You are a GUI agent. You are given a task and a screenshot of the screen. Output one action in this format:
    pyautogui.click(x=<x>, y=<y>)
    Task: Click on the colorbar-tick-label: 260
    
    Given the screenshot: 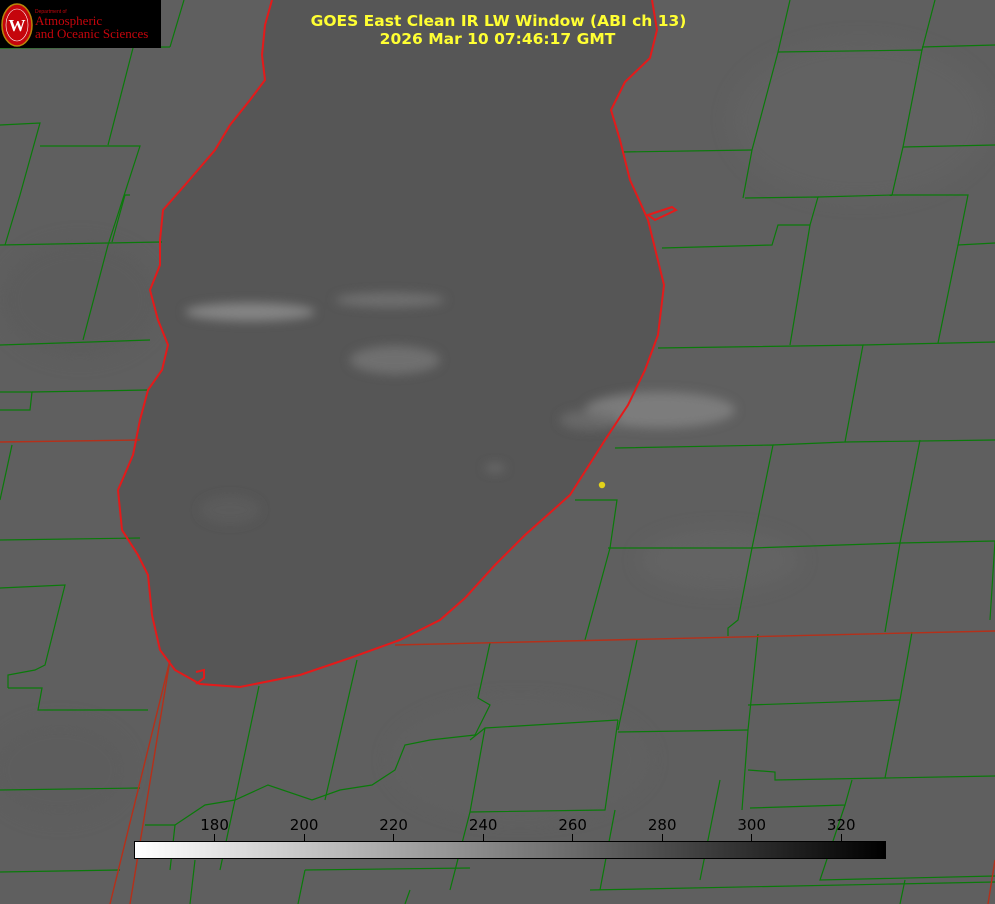 What is the action you would take?
    pyautogui.click(x=572, y=825)
    